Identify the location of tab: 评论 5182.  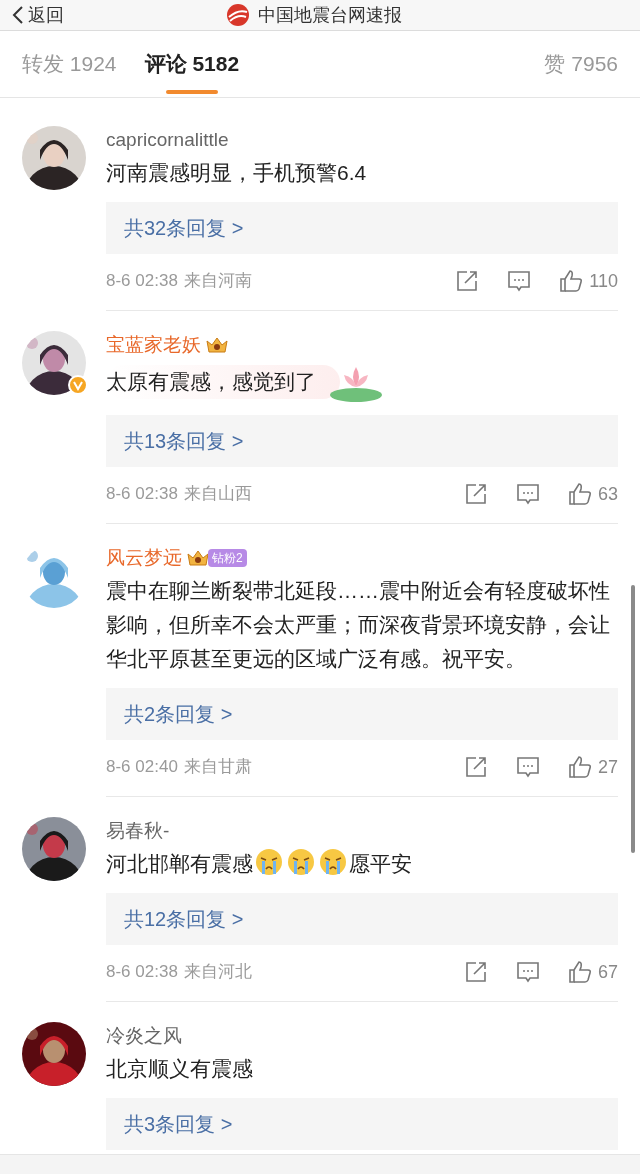
(192, 64).